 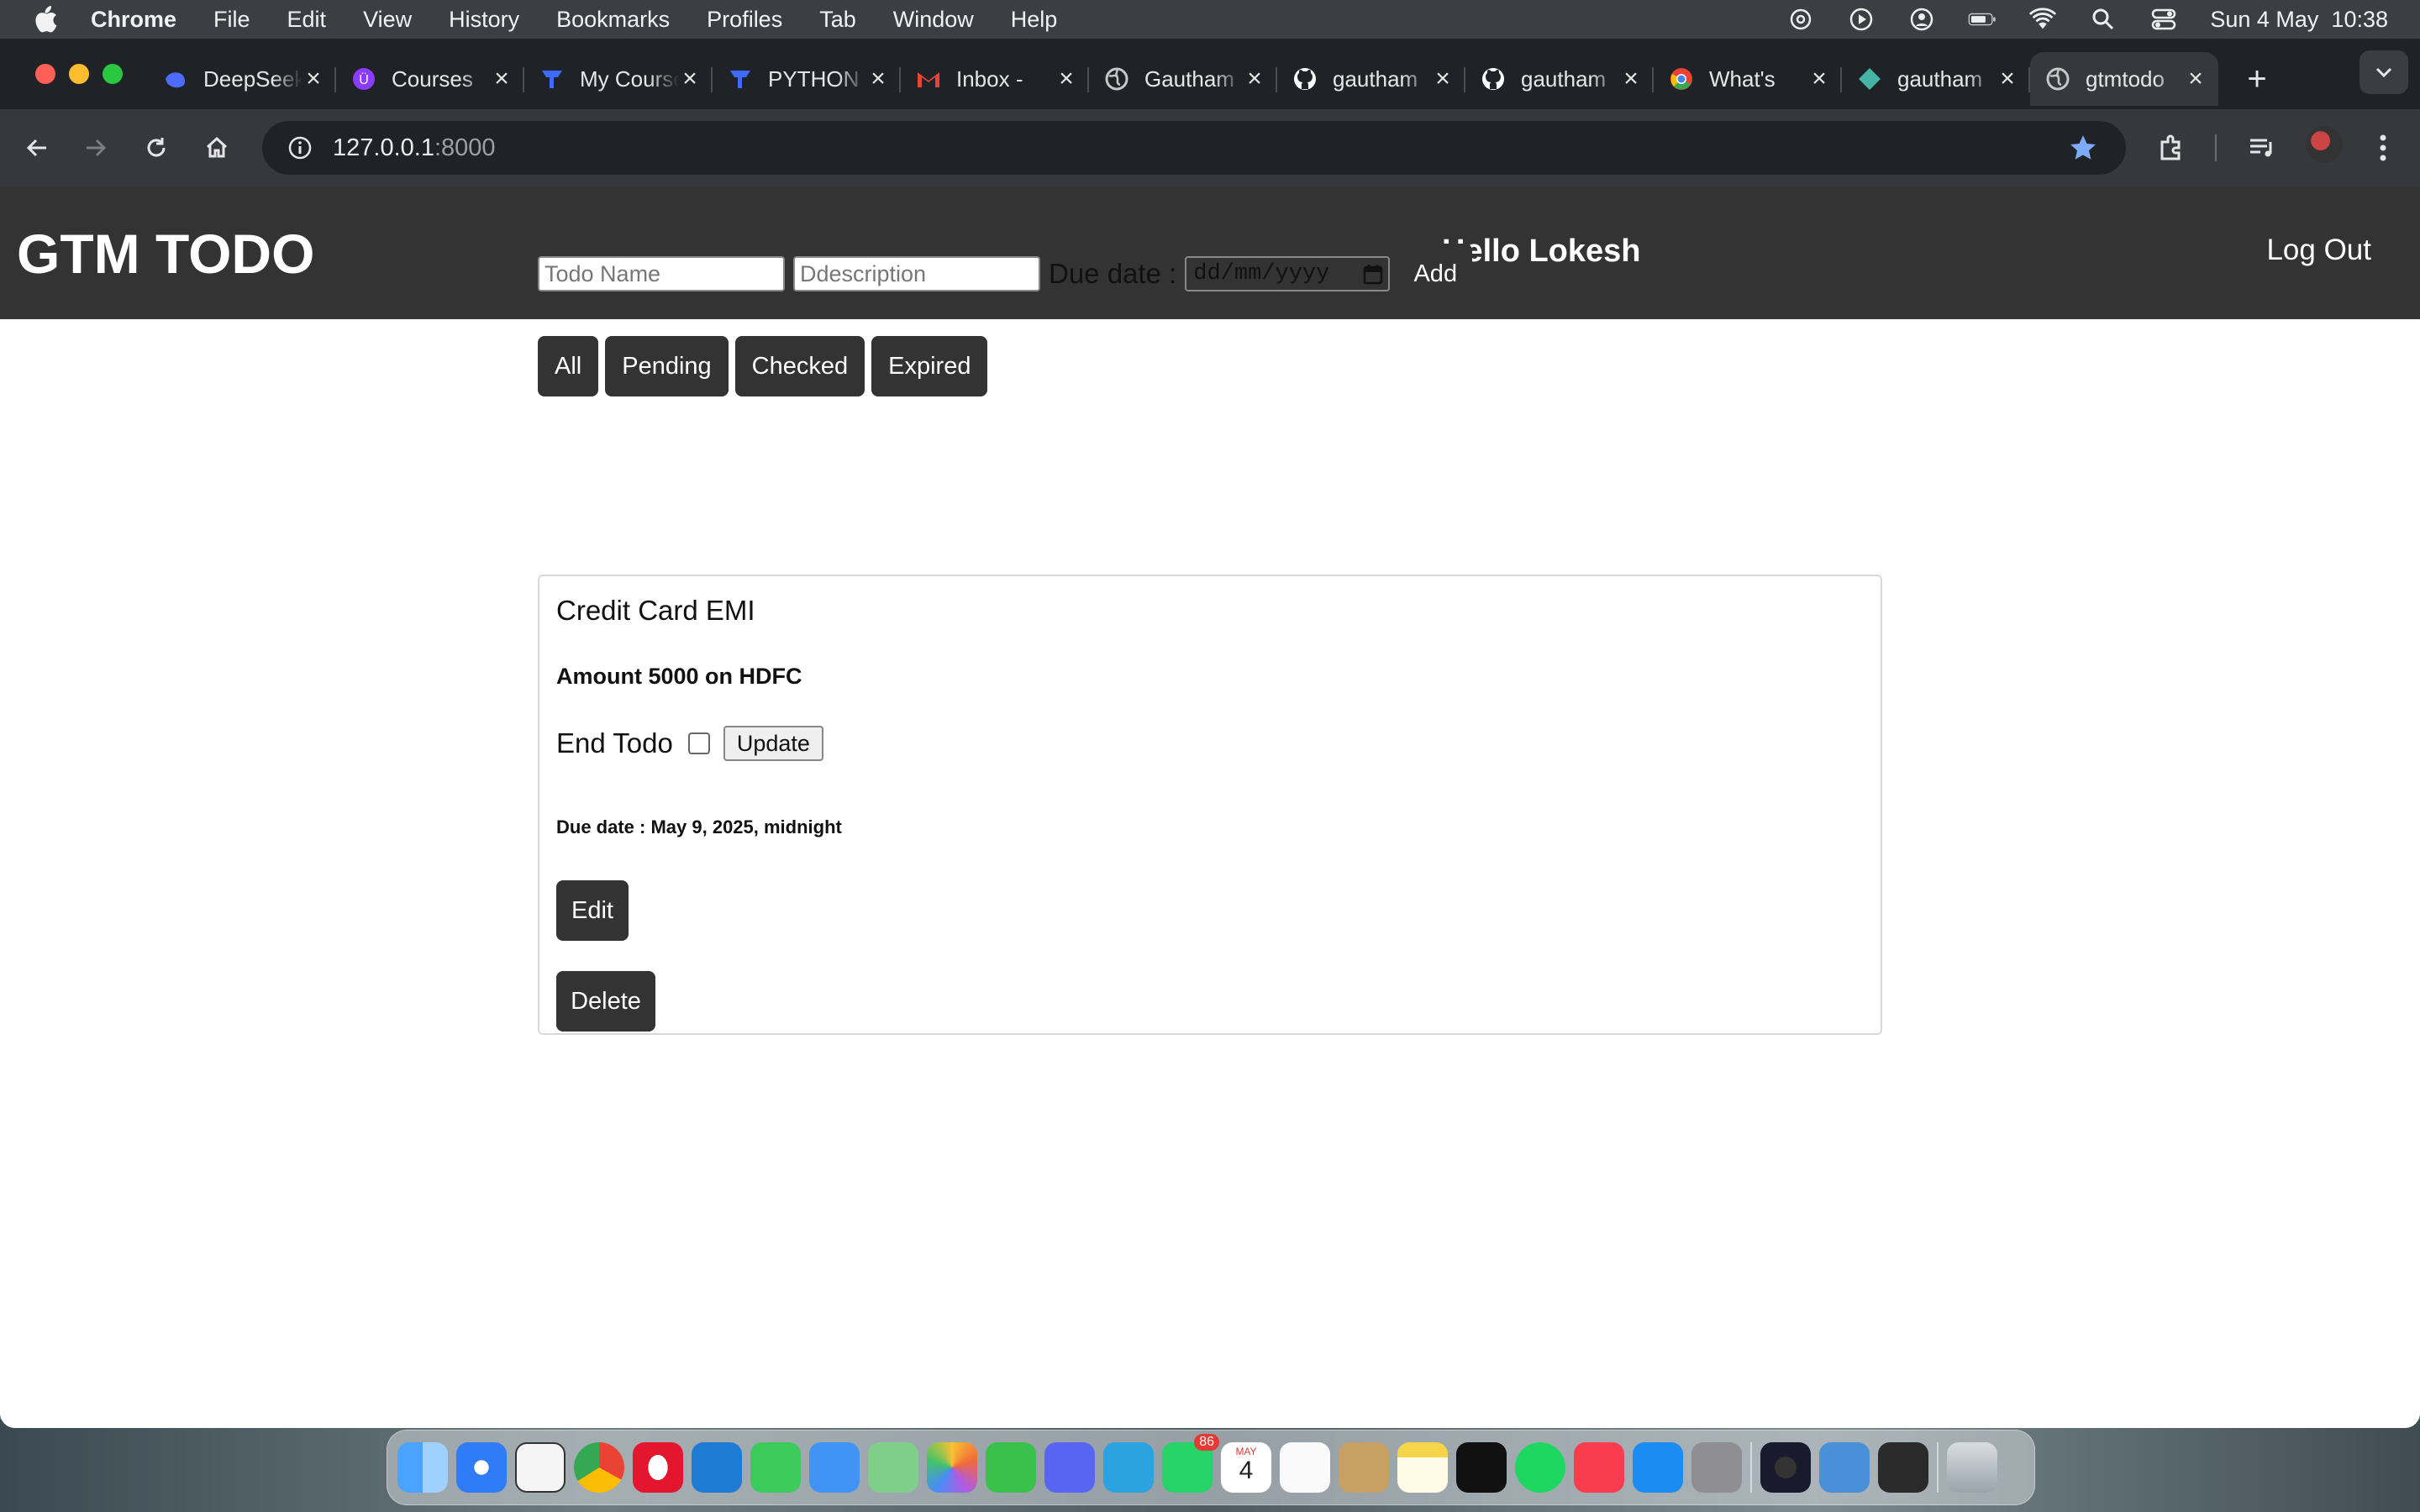 What do you see at coordinates (422, 1467) in the screenshot?
I see `finder-icon` at bounding box center [422, 1467].